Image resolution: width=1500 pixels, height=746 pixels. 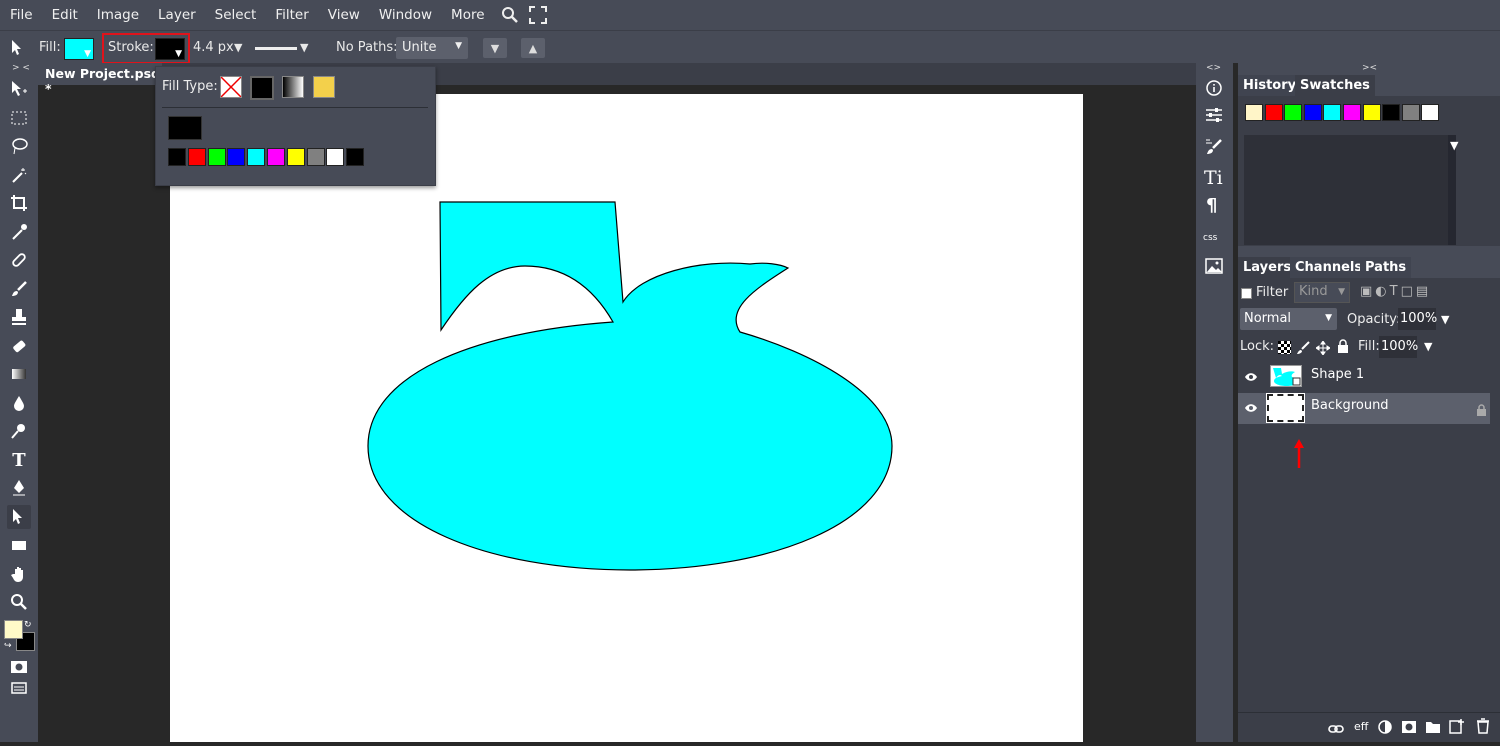 I want to click on lock-paint-icon, so click(x=1303, y=349).